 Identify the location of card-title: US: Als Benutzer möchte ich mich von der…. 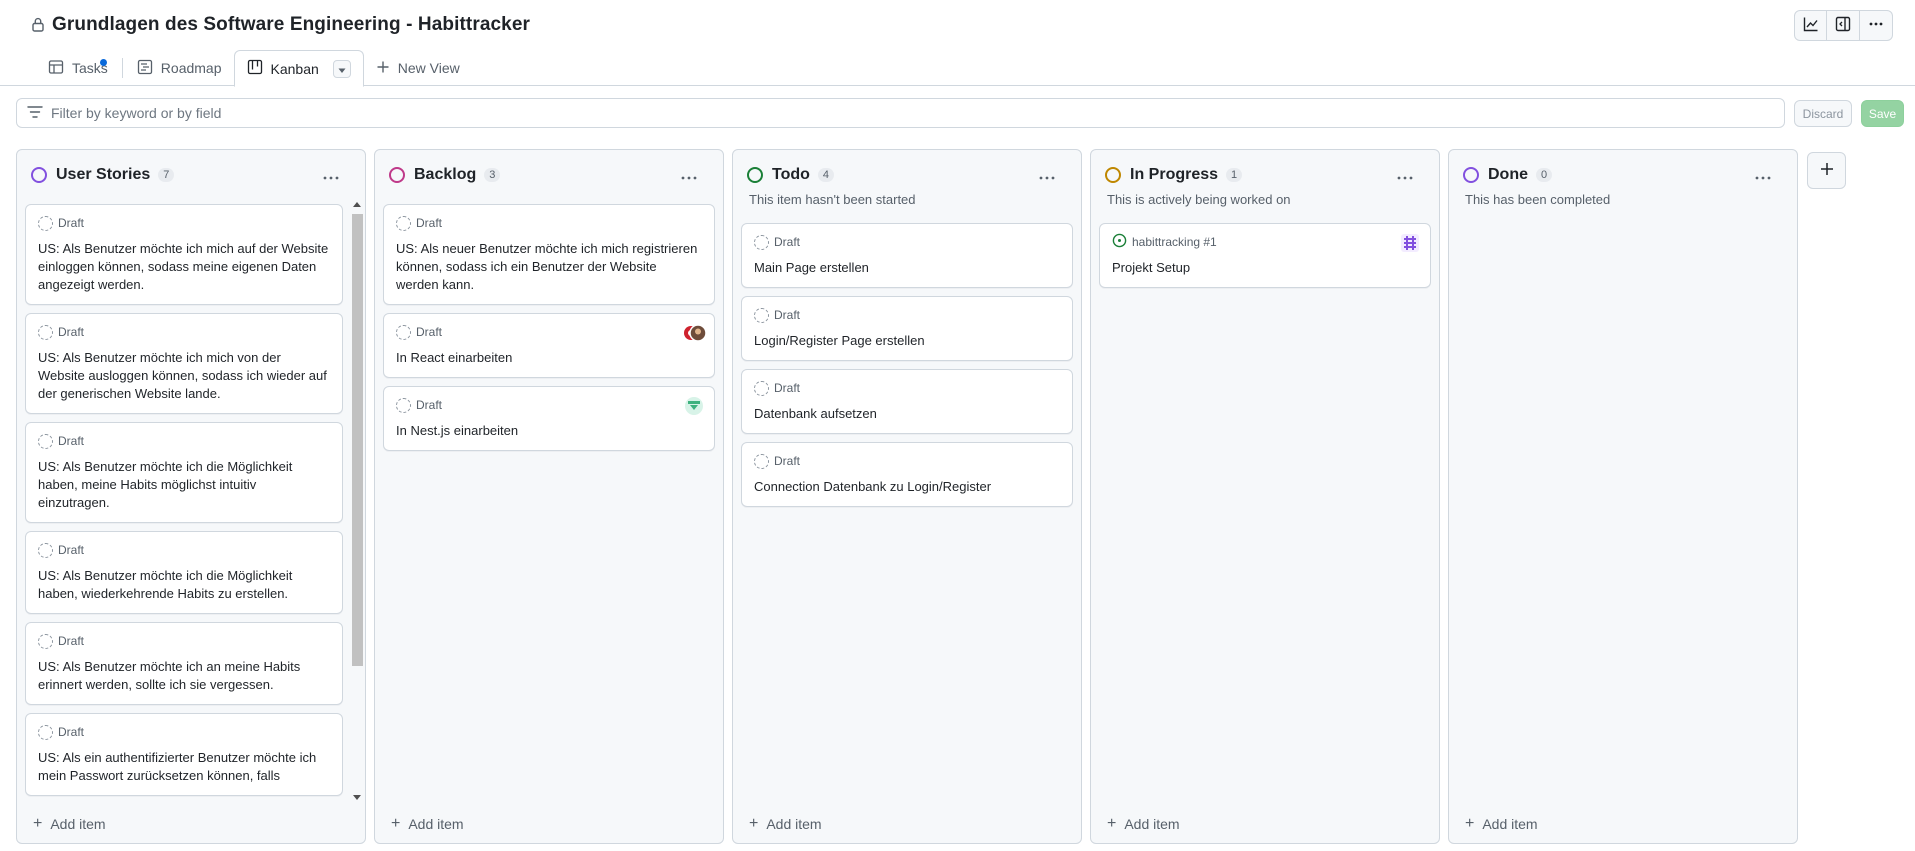
(184, 376).